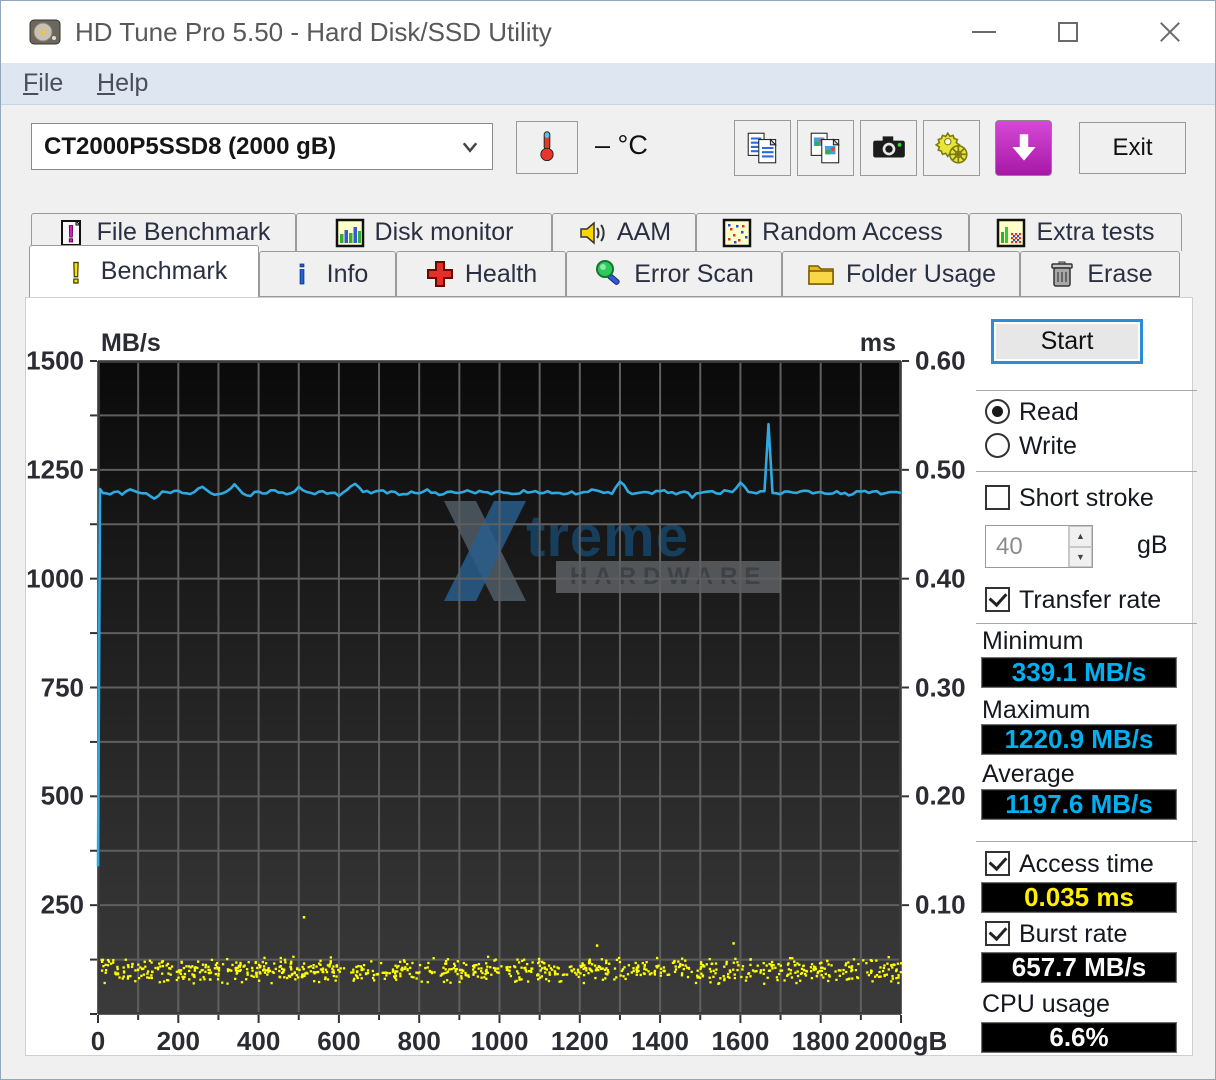 This screenshot has width=1216, height=1080. I want to click on start-button: Start, so click(1067, 341).